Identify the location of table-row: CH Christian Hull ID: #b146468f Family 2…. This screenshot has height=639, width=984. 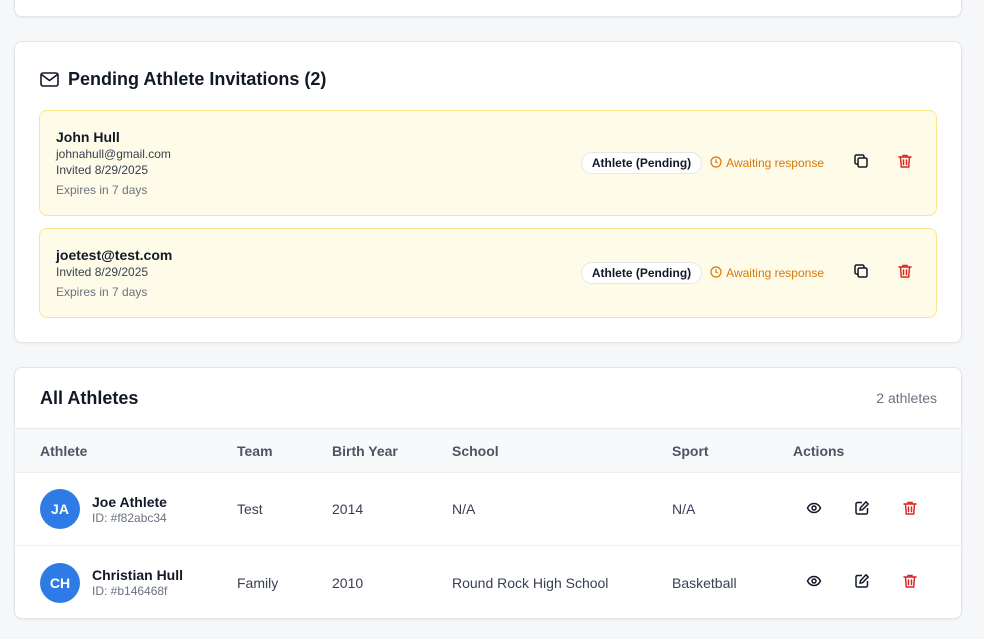
(488, 582).